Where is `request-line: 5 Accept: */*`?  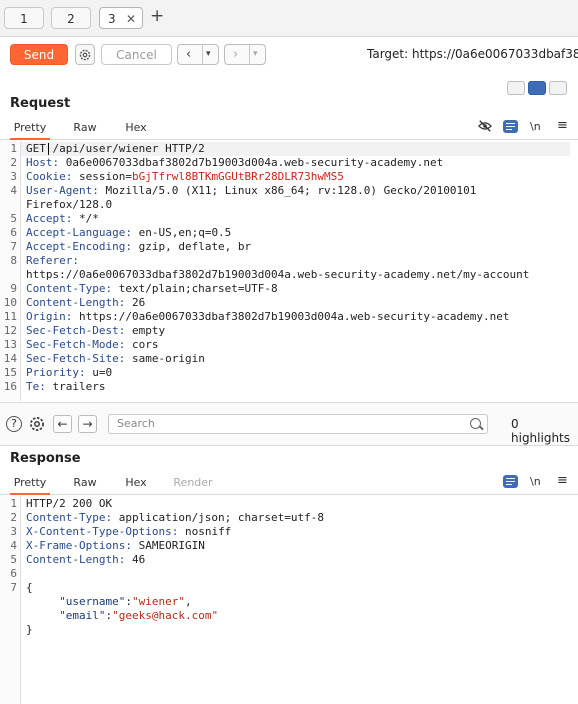 request-line: 5 Accept: */* is located at coordinates (289, 219).